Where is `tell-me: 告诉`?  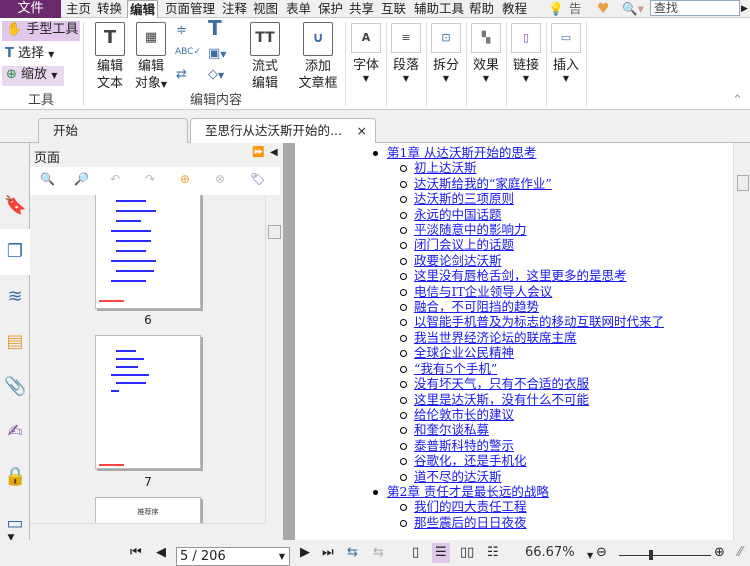
tell-me: 告诉 is located at coordinates (580, 9).